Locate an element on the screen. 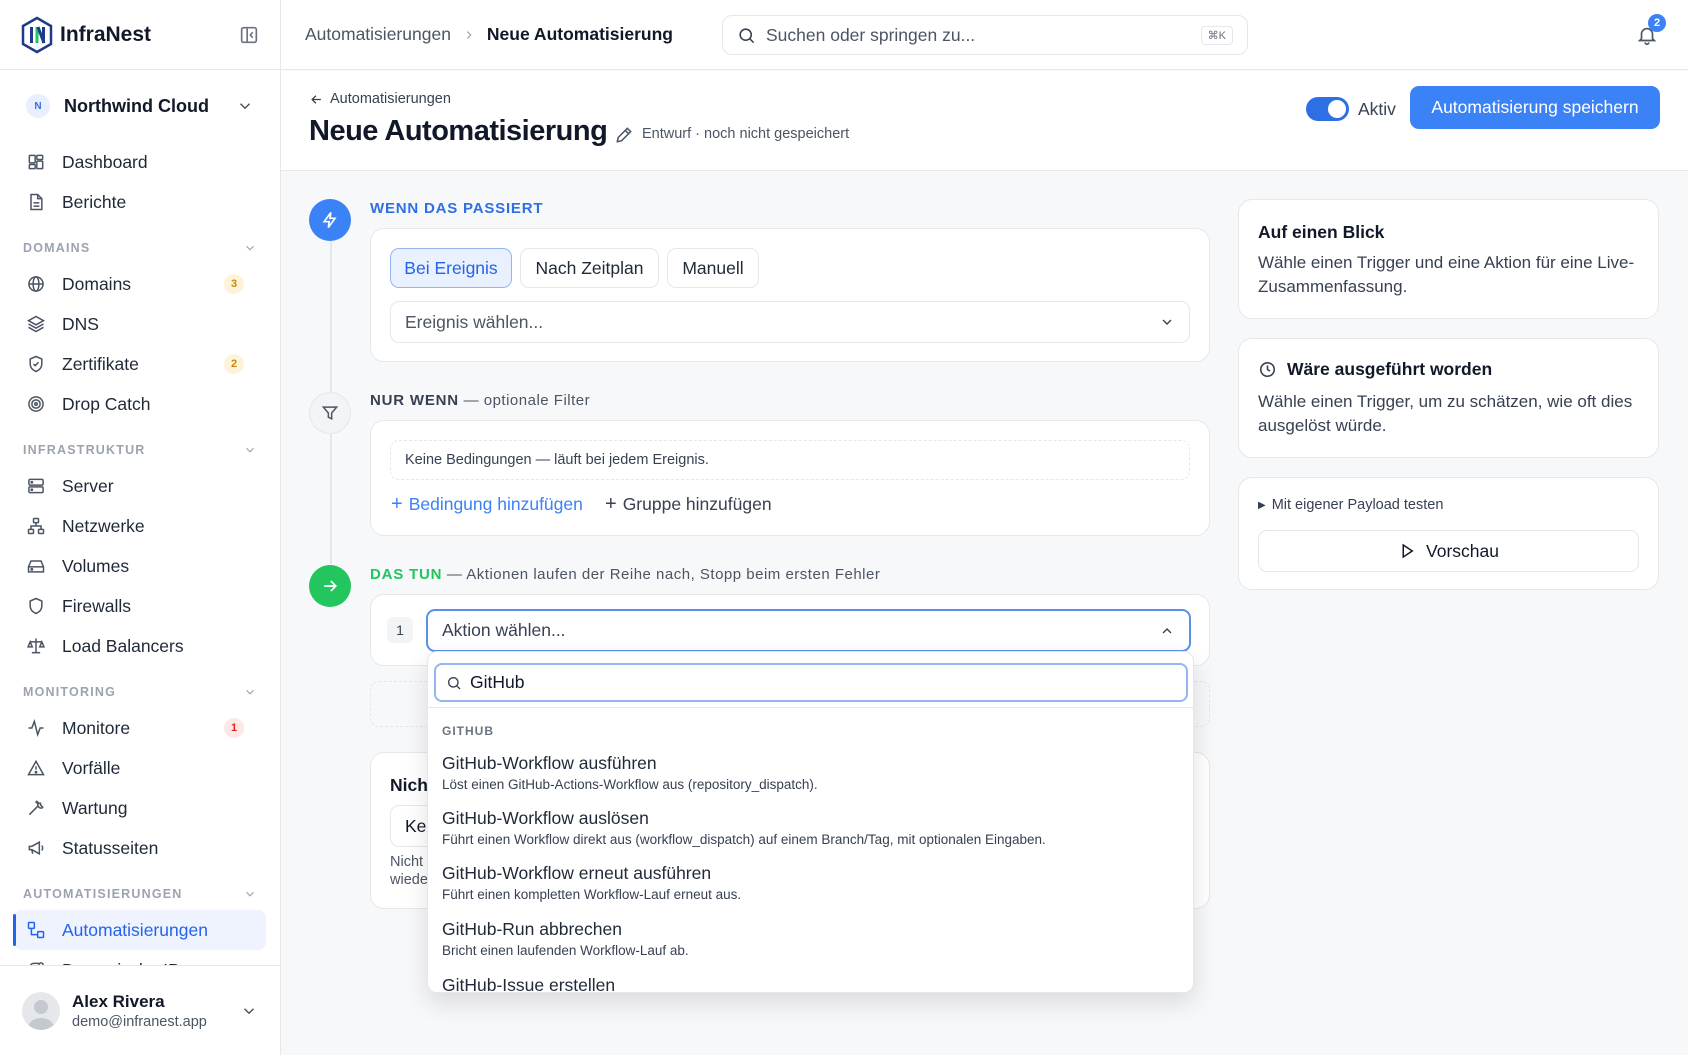 Image resolution: width=1688 pixels, height=1055 pixels. trigger-step-badge is located at coordinates (330, 220).